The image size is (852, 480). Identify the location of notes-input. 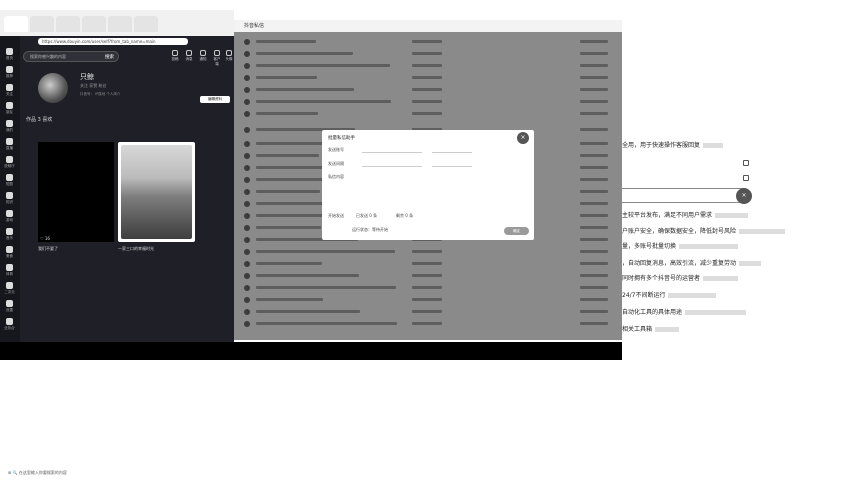
(684, 195).